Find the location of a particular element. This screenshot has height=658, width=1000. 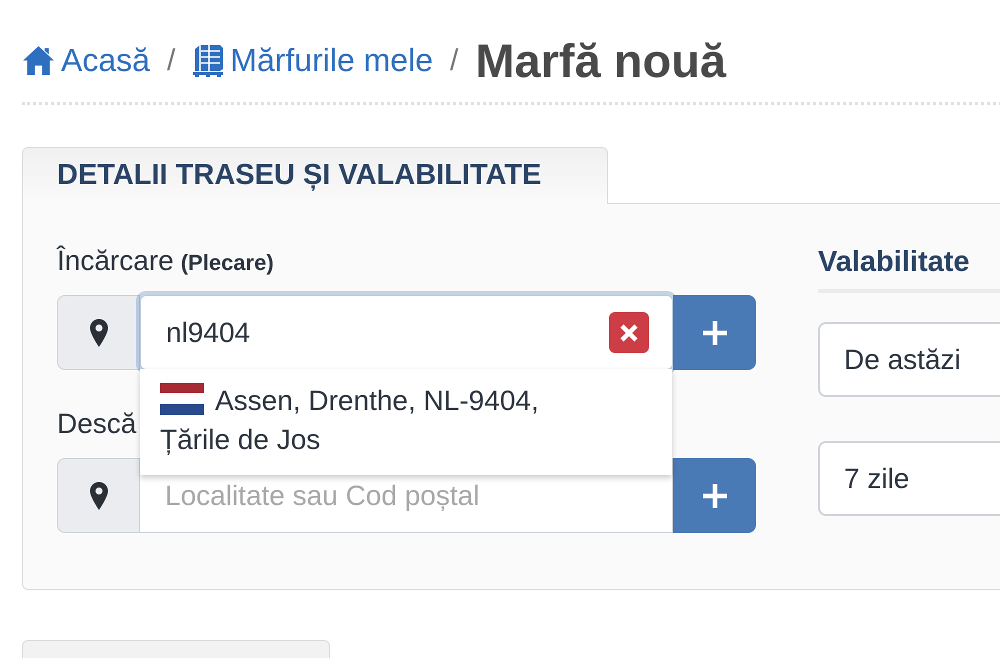

suggestion-option: Assen, Drenthe, NL-9404, Țările de Jos is located at coordinates (406, 420).